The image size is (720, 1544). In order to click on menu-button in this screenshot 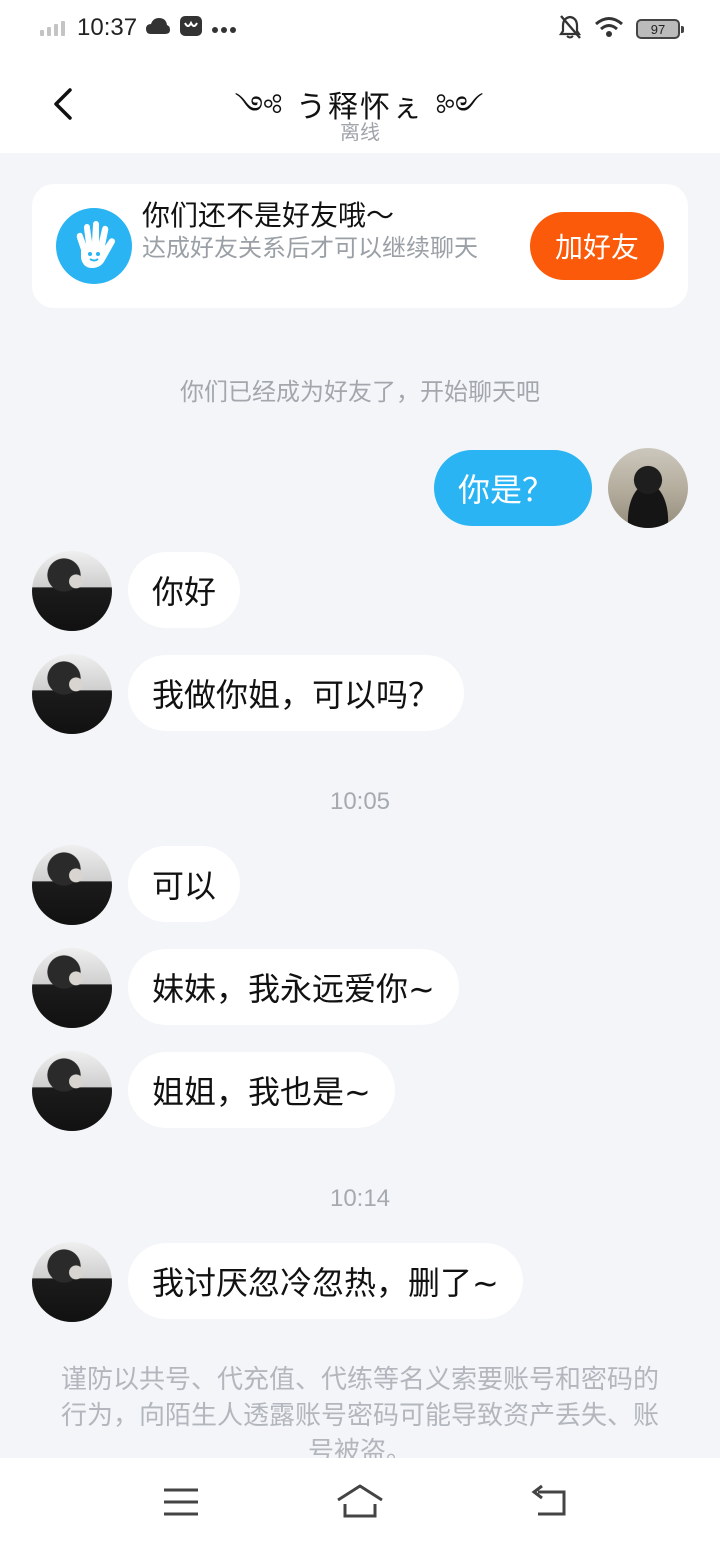, I will do `click(181, 1502)`.